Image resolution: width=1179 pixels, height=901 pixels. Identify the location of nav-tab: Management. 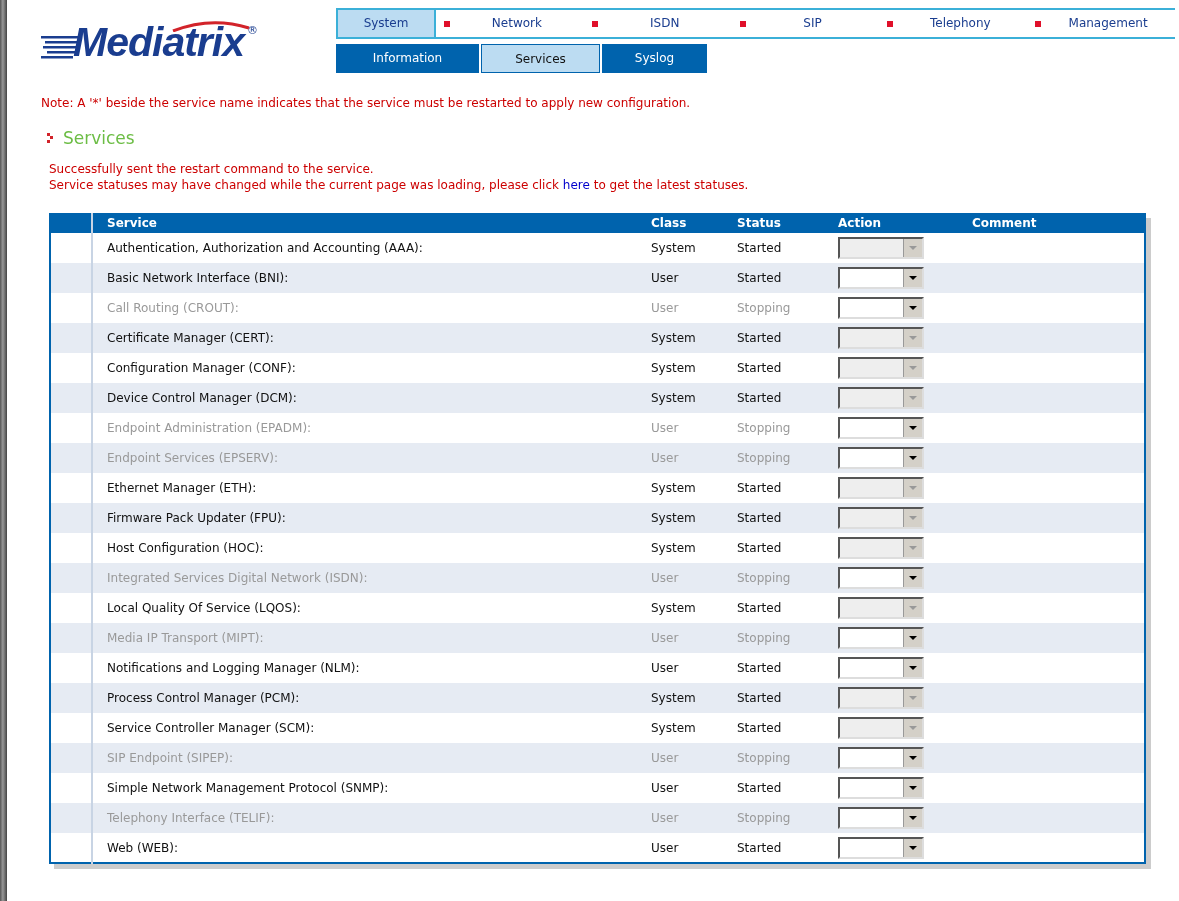
(1108, 23).